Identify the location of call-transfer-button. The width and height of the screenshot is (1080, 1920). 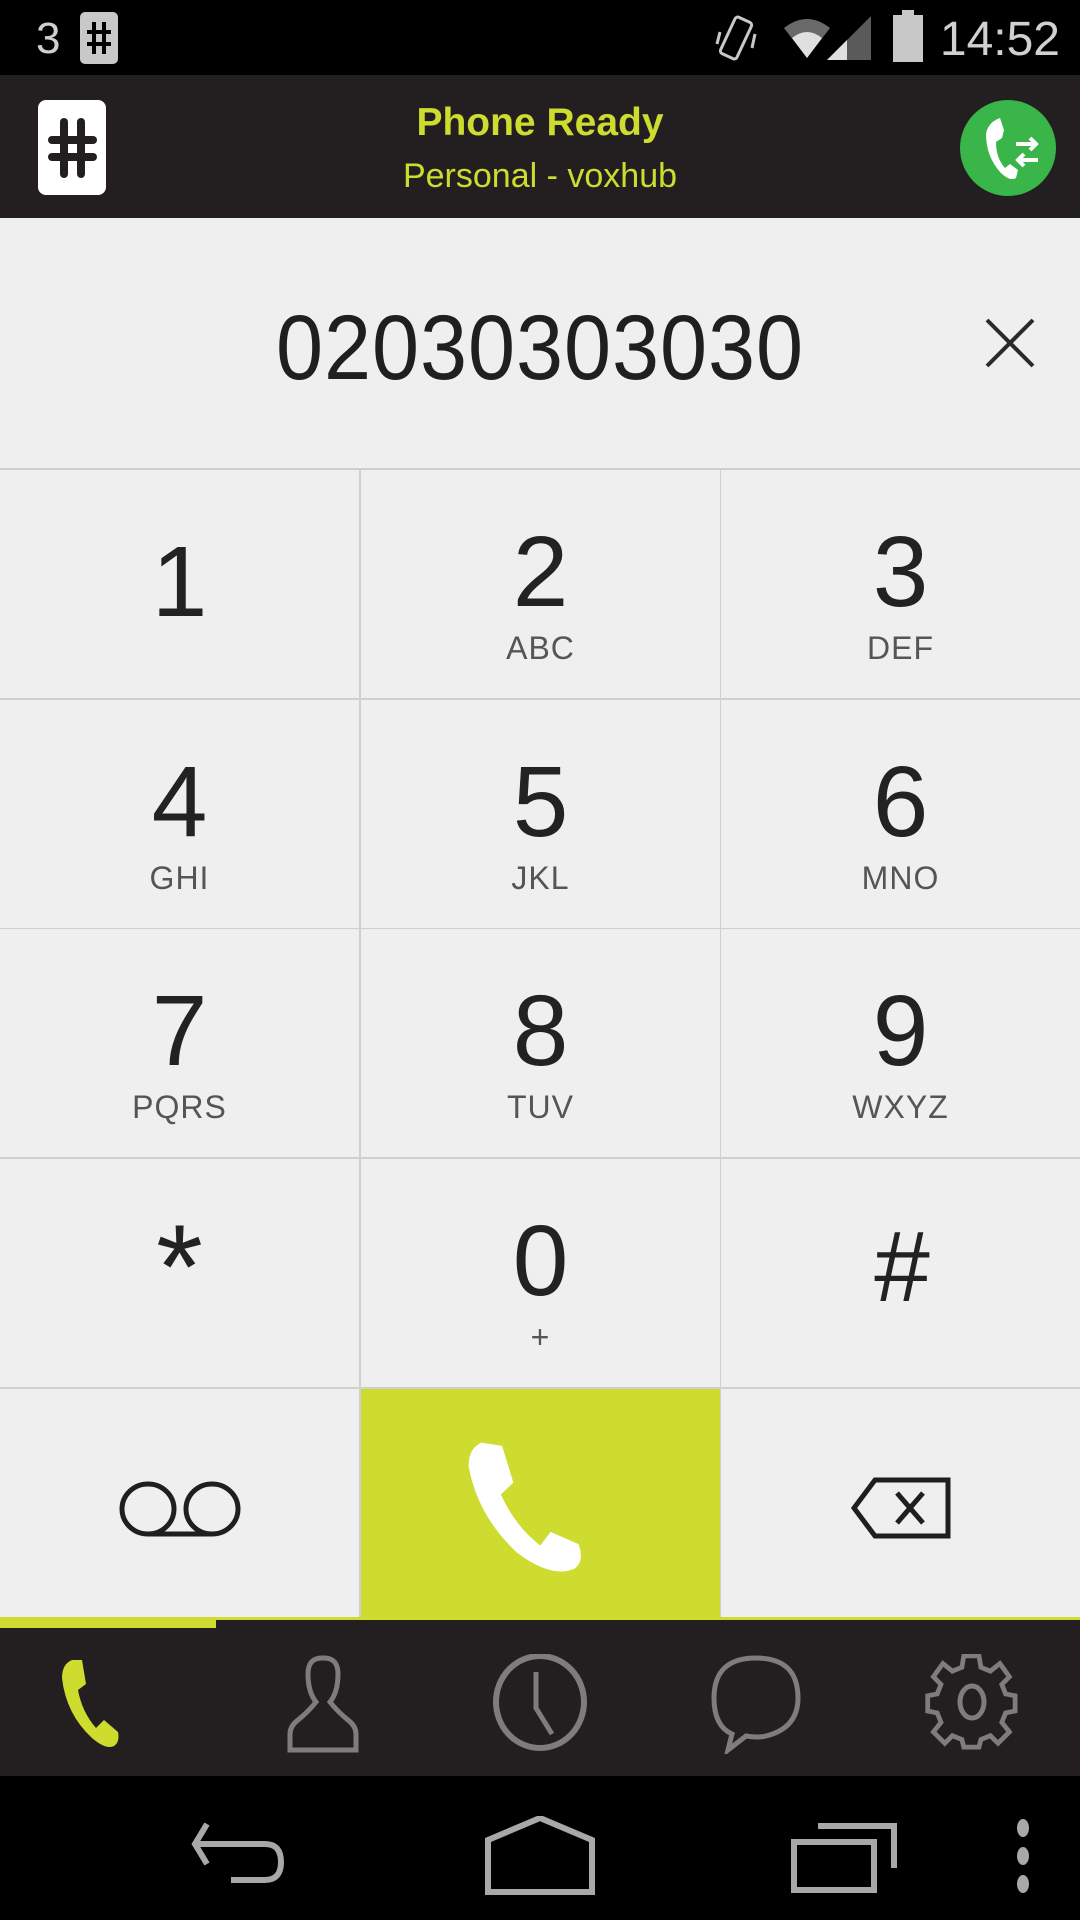
(1008, 148).